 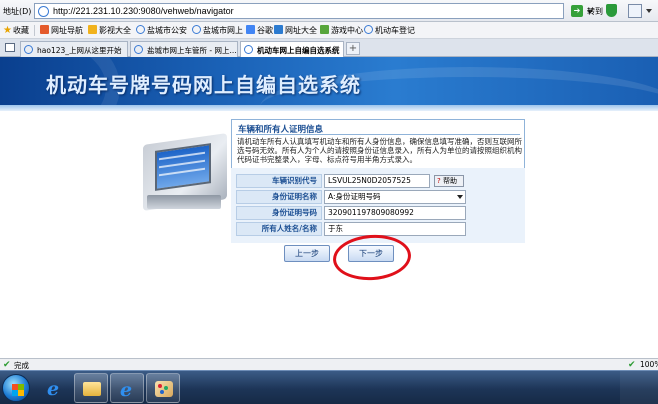 What do you see at coordinates (10, 47) in the screenshot?
I see `tab-list-icon` at bounding box center [10, 47].